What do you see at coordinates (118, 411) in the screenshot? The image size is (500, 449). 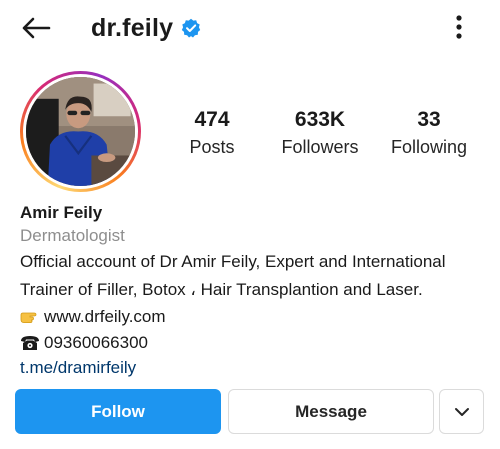 I see `follow-button: Follow` at bounding box center [118, 411].